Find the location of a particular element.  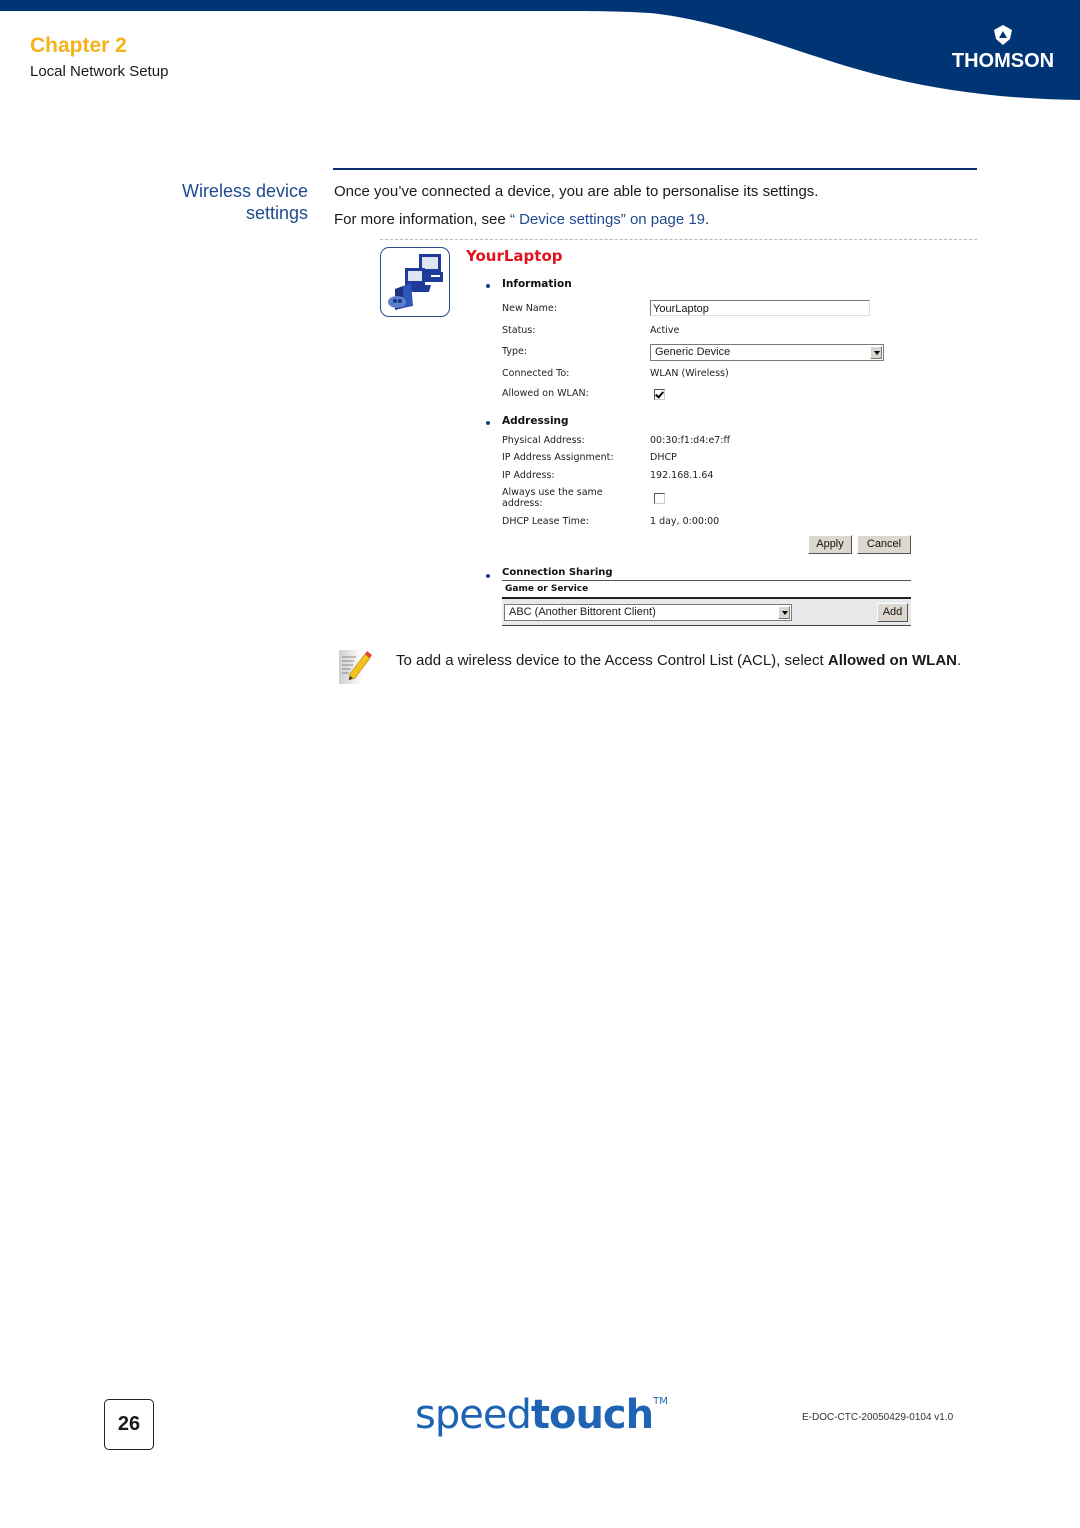

allowed-on-wlan-checkbox is located at coordinates (659, 394).